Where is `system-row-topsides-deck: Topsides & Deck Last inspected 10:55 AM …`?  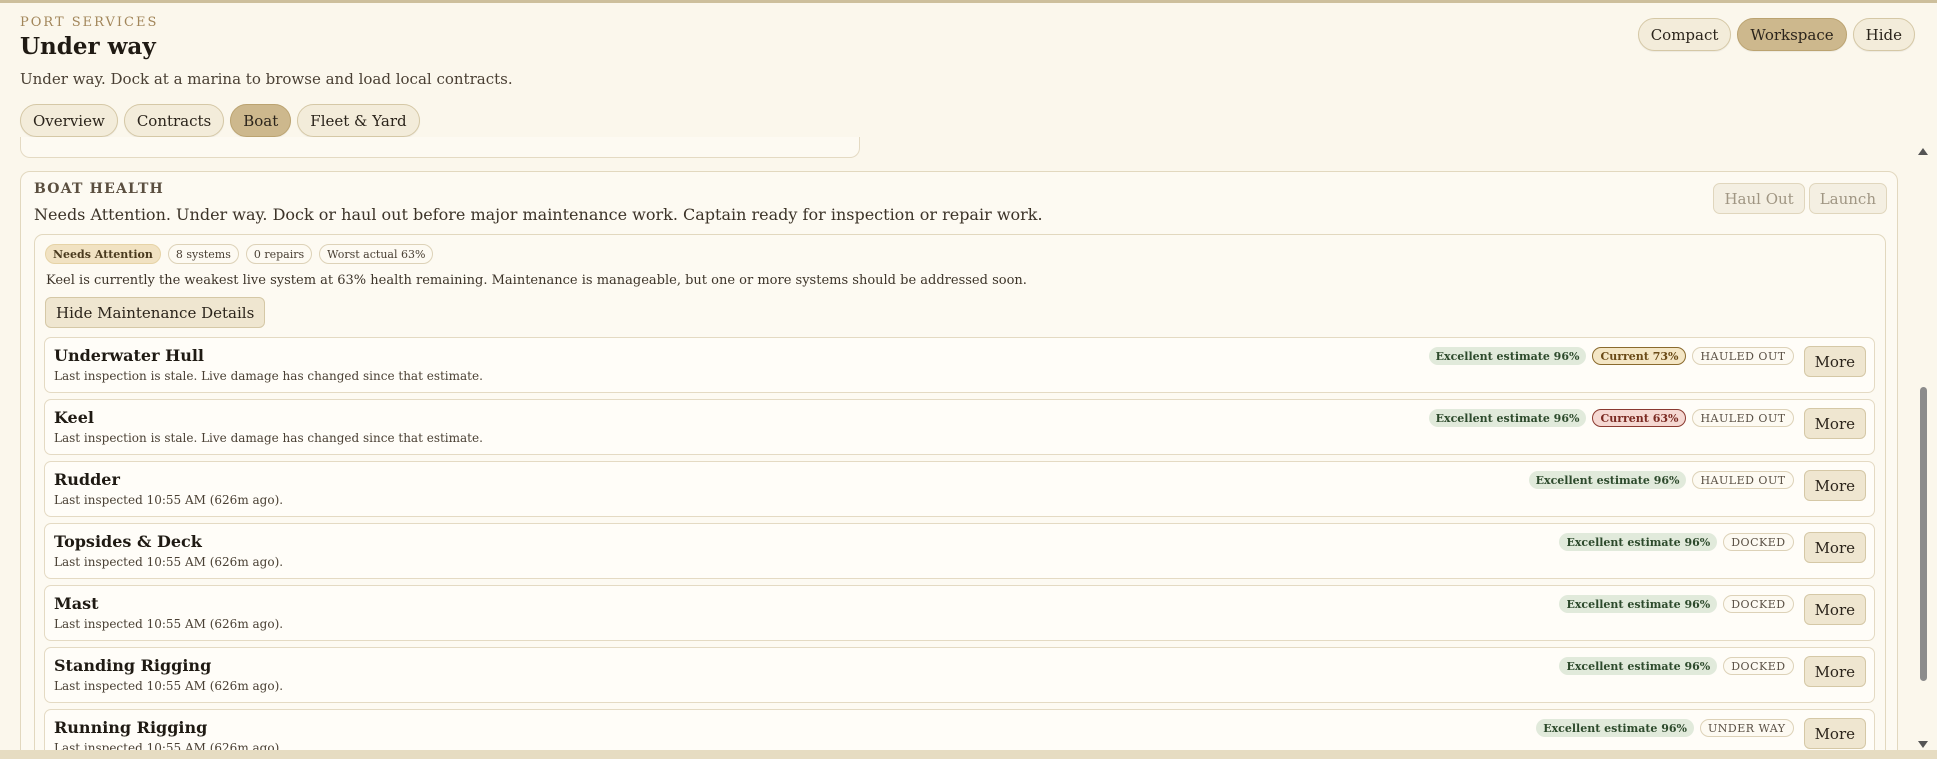
system-row-topsides-deck: Topsides & Deck Last inspected 10:55 AM … is located at coordinates (959, 551).